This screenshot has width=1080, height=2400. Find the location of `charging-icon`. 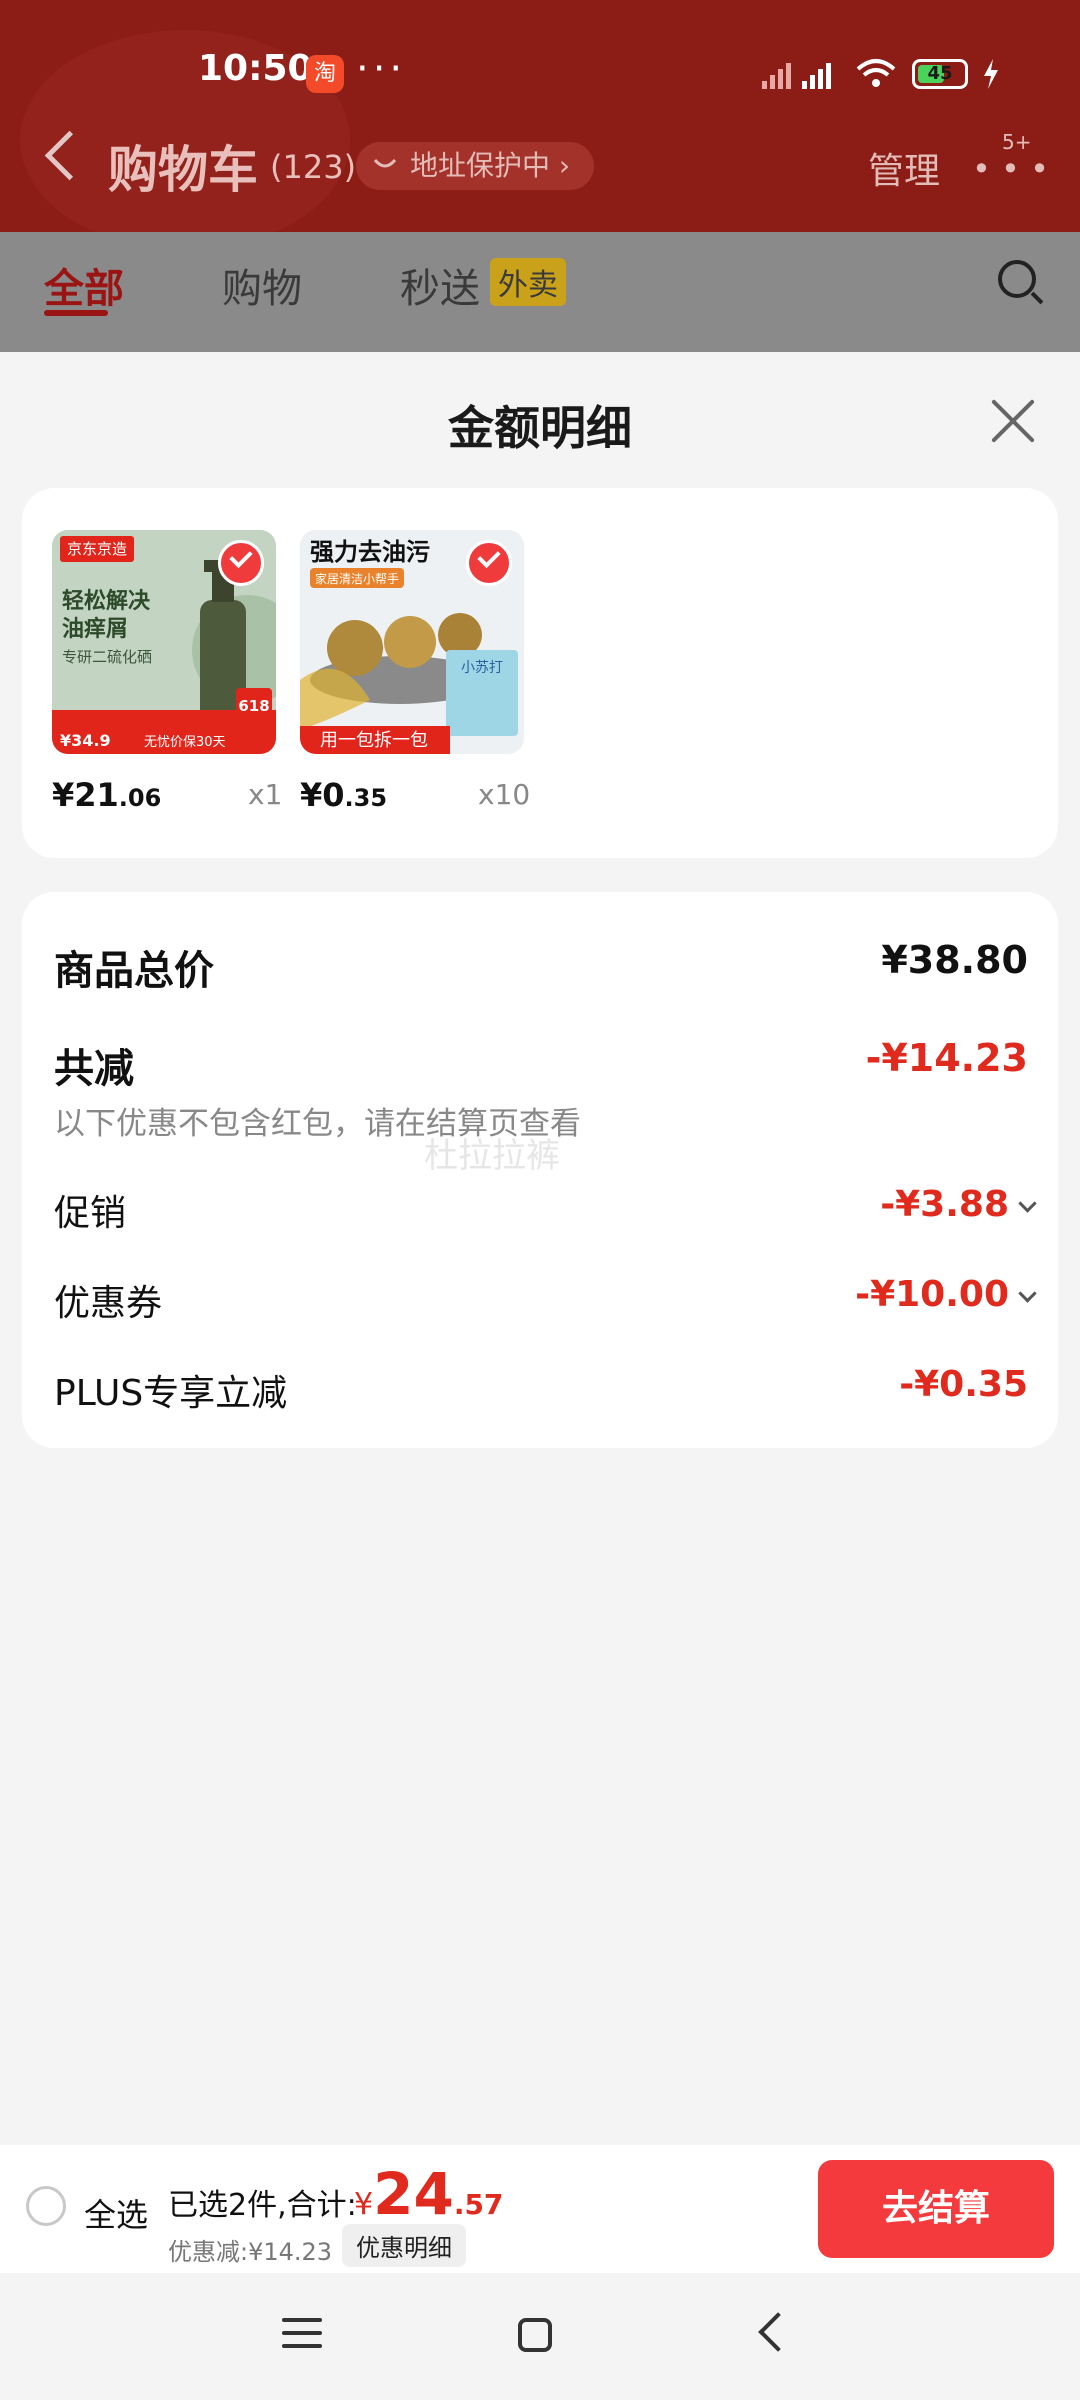

charging-icon is located at coordinates (991, 74).